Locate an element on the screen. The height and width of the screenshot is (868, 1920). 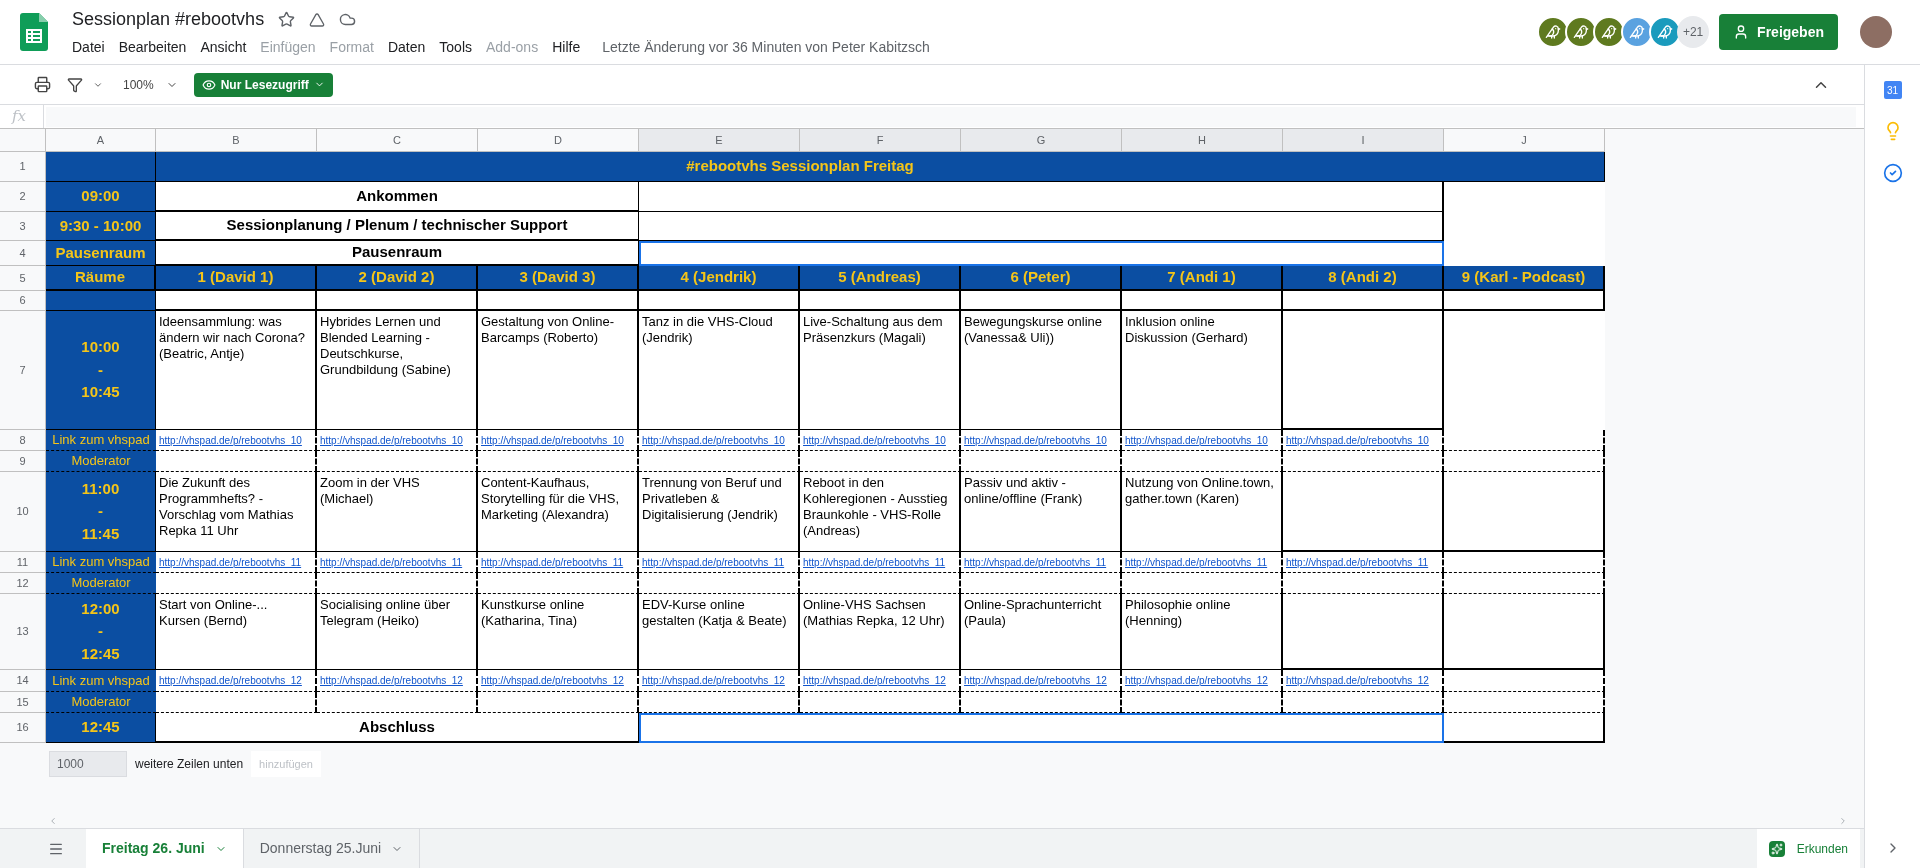
column-header: H is located at coordinates (1202, 140).